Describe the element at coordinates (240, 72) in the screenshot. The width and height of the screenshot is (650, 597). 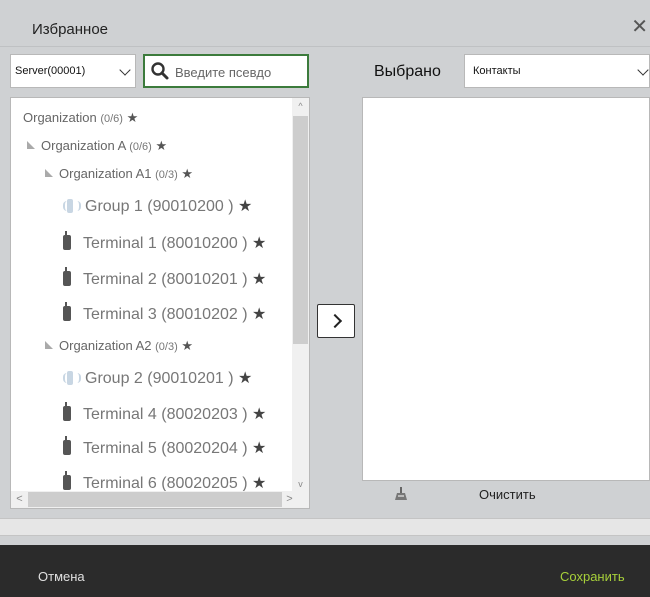
I see `search-input` at that location.